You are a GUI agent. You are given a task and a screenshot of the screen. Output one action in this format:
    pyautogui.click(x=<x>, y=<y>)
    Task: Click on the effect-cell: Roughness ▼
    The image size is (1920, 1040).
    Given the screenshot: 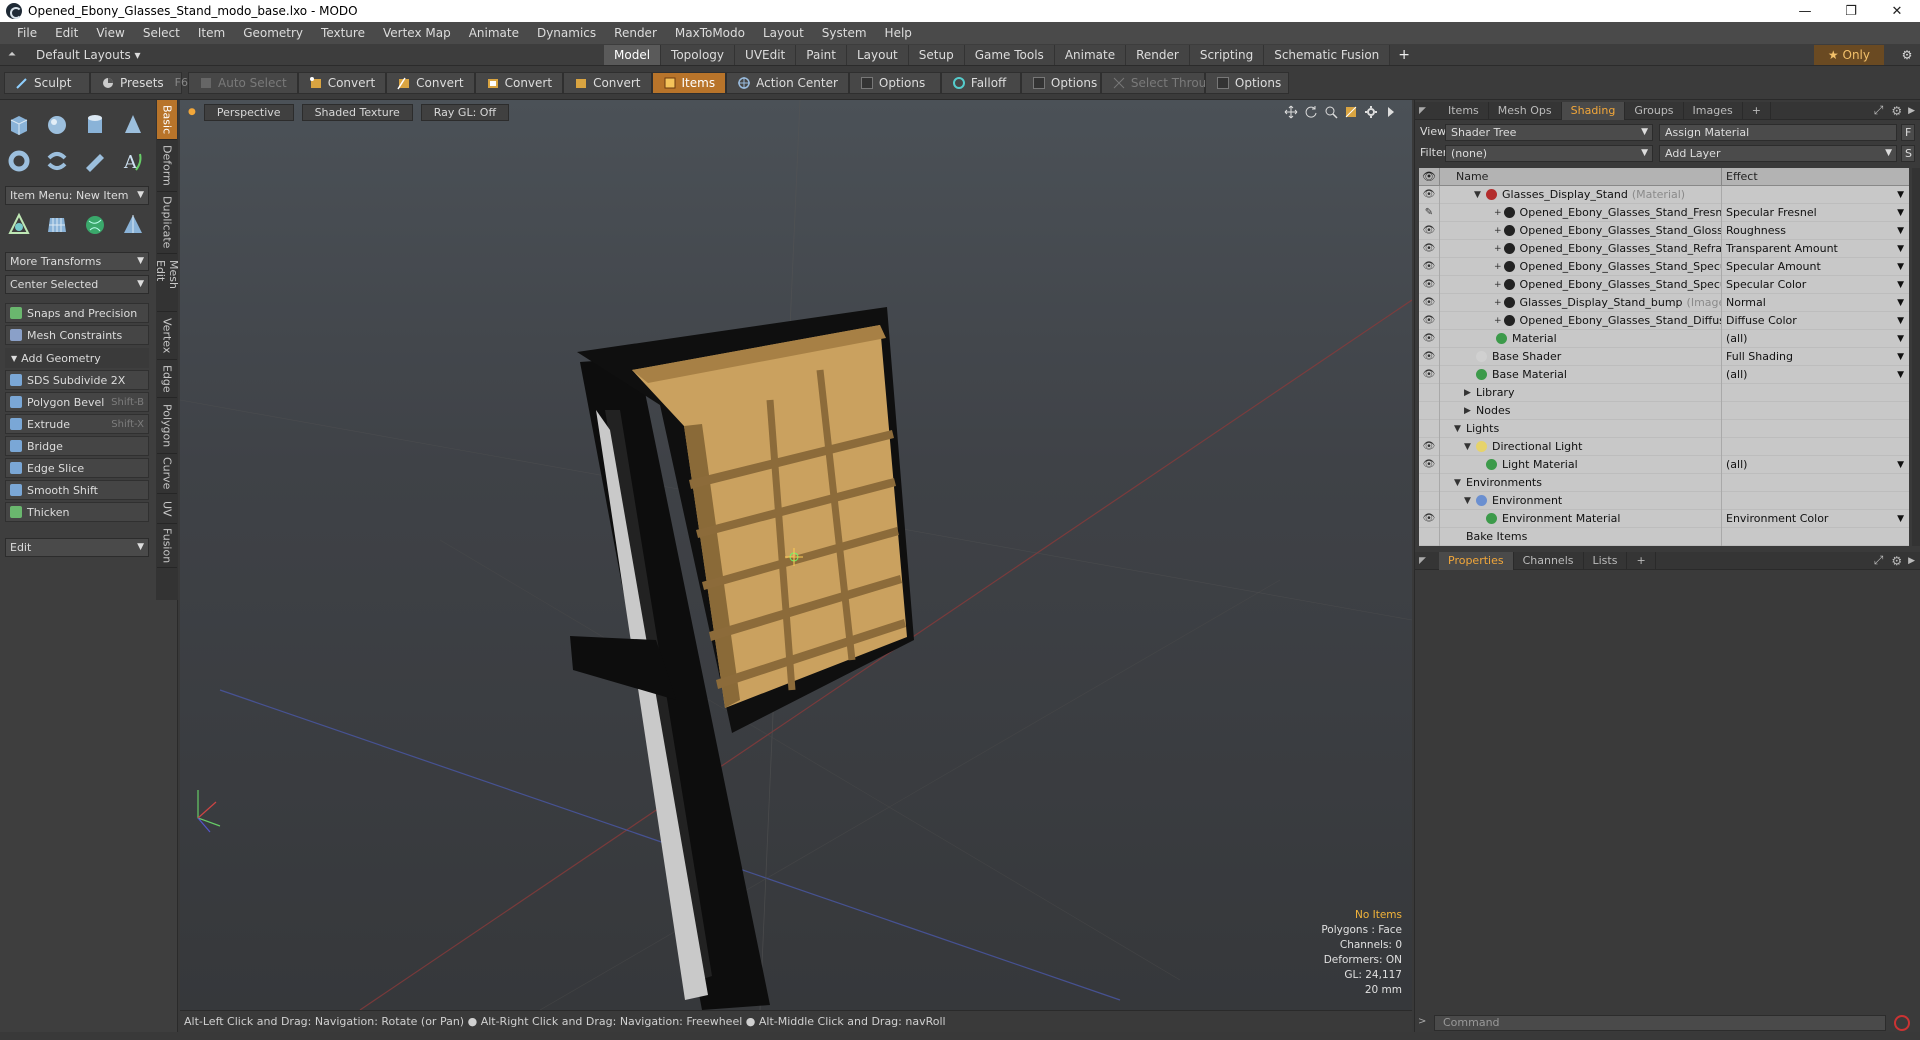 What is the action you would take?
    pyautogui.click(x=1815, y=230)
    